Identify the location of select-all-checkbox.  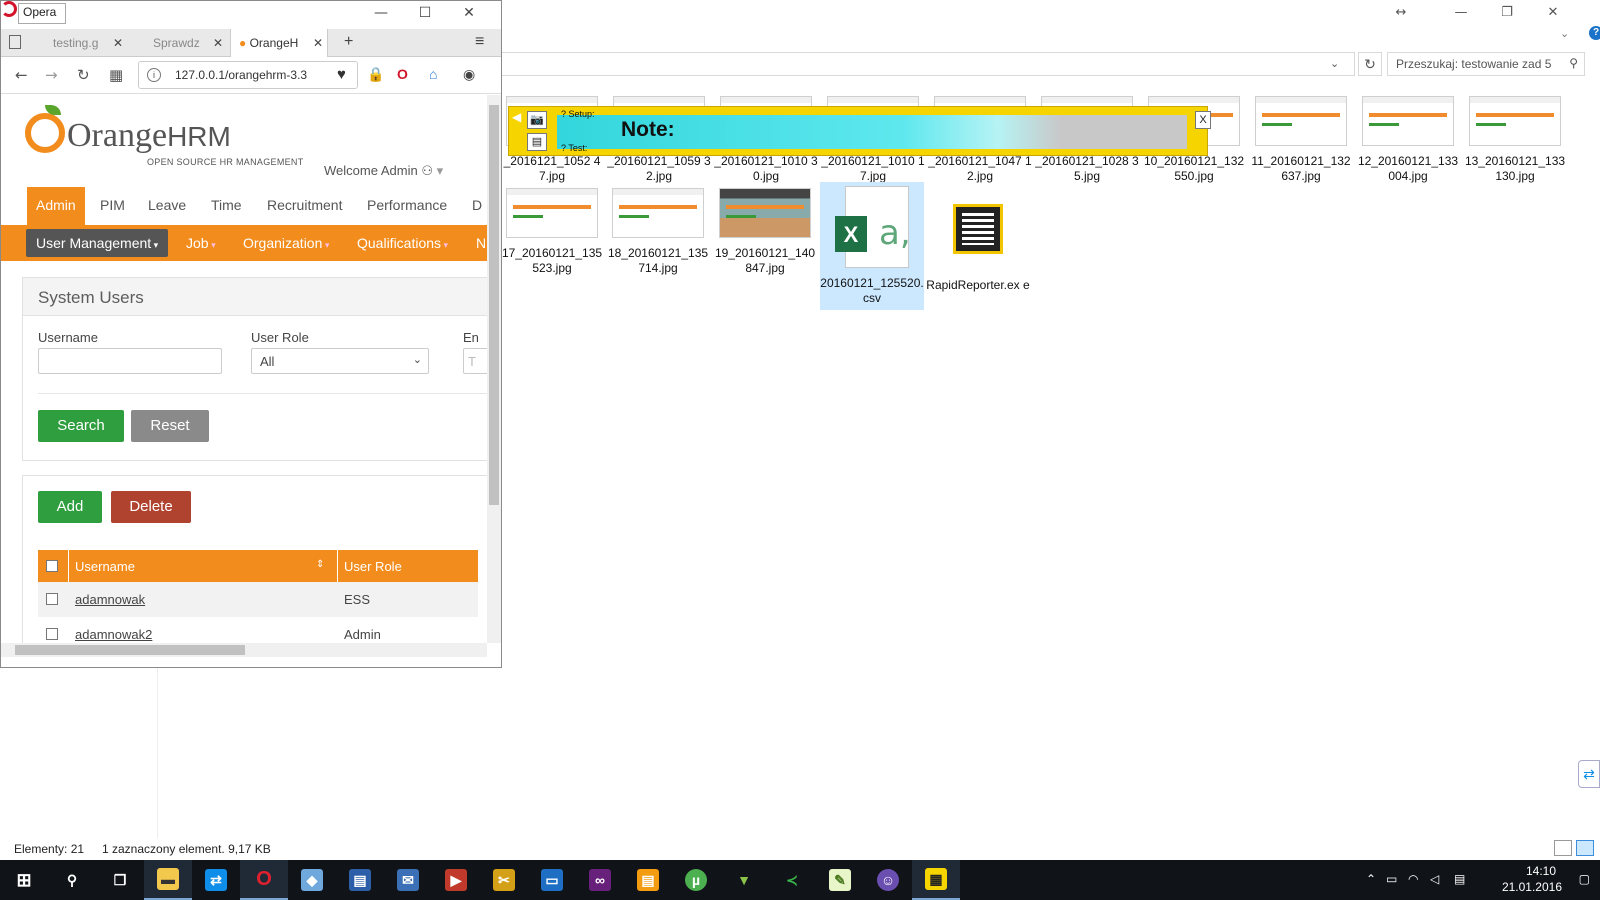
(52, 566).